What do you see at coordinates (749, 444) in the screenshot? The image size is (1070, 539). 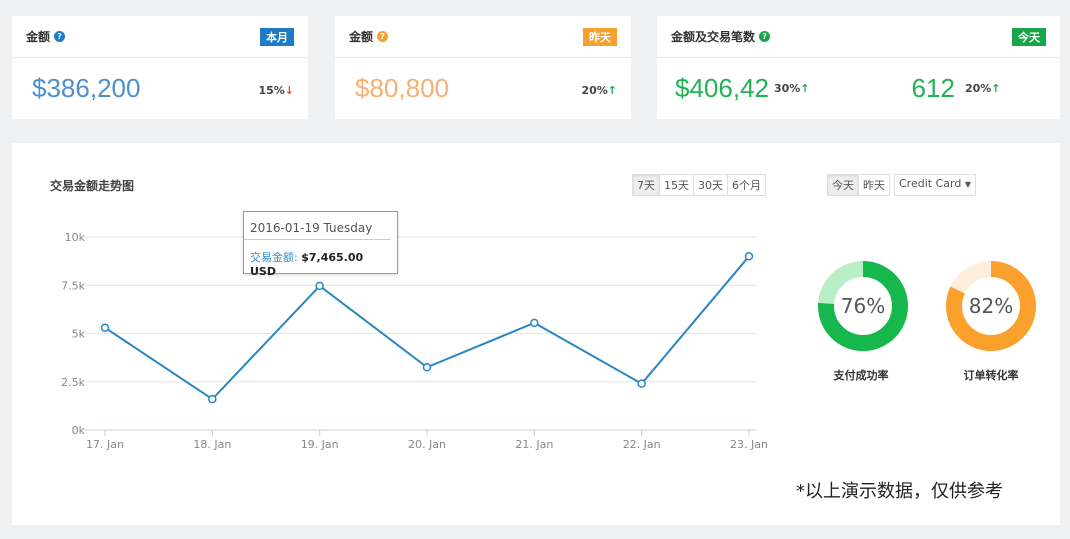 I see `x-tick-label: 23. Jan` at bounding box center [749, 444].